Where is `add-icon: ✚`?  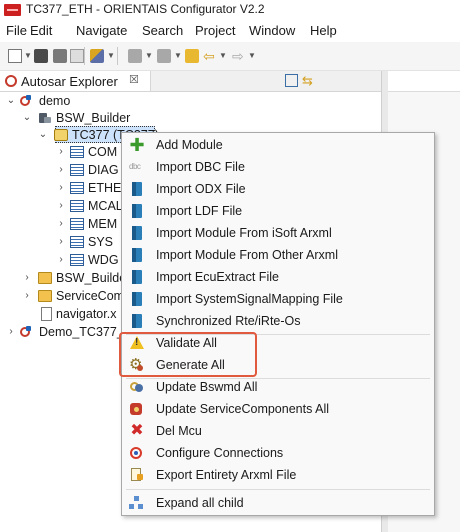
add-icon: ✚ is located at coordinates (137, 145).